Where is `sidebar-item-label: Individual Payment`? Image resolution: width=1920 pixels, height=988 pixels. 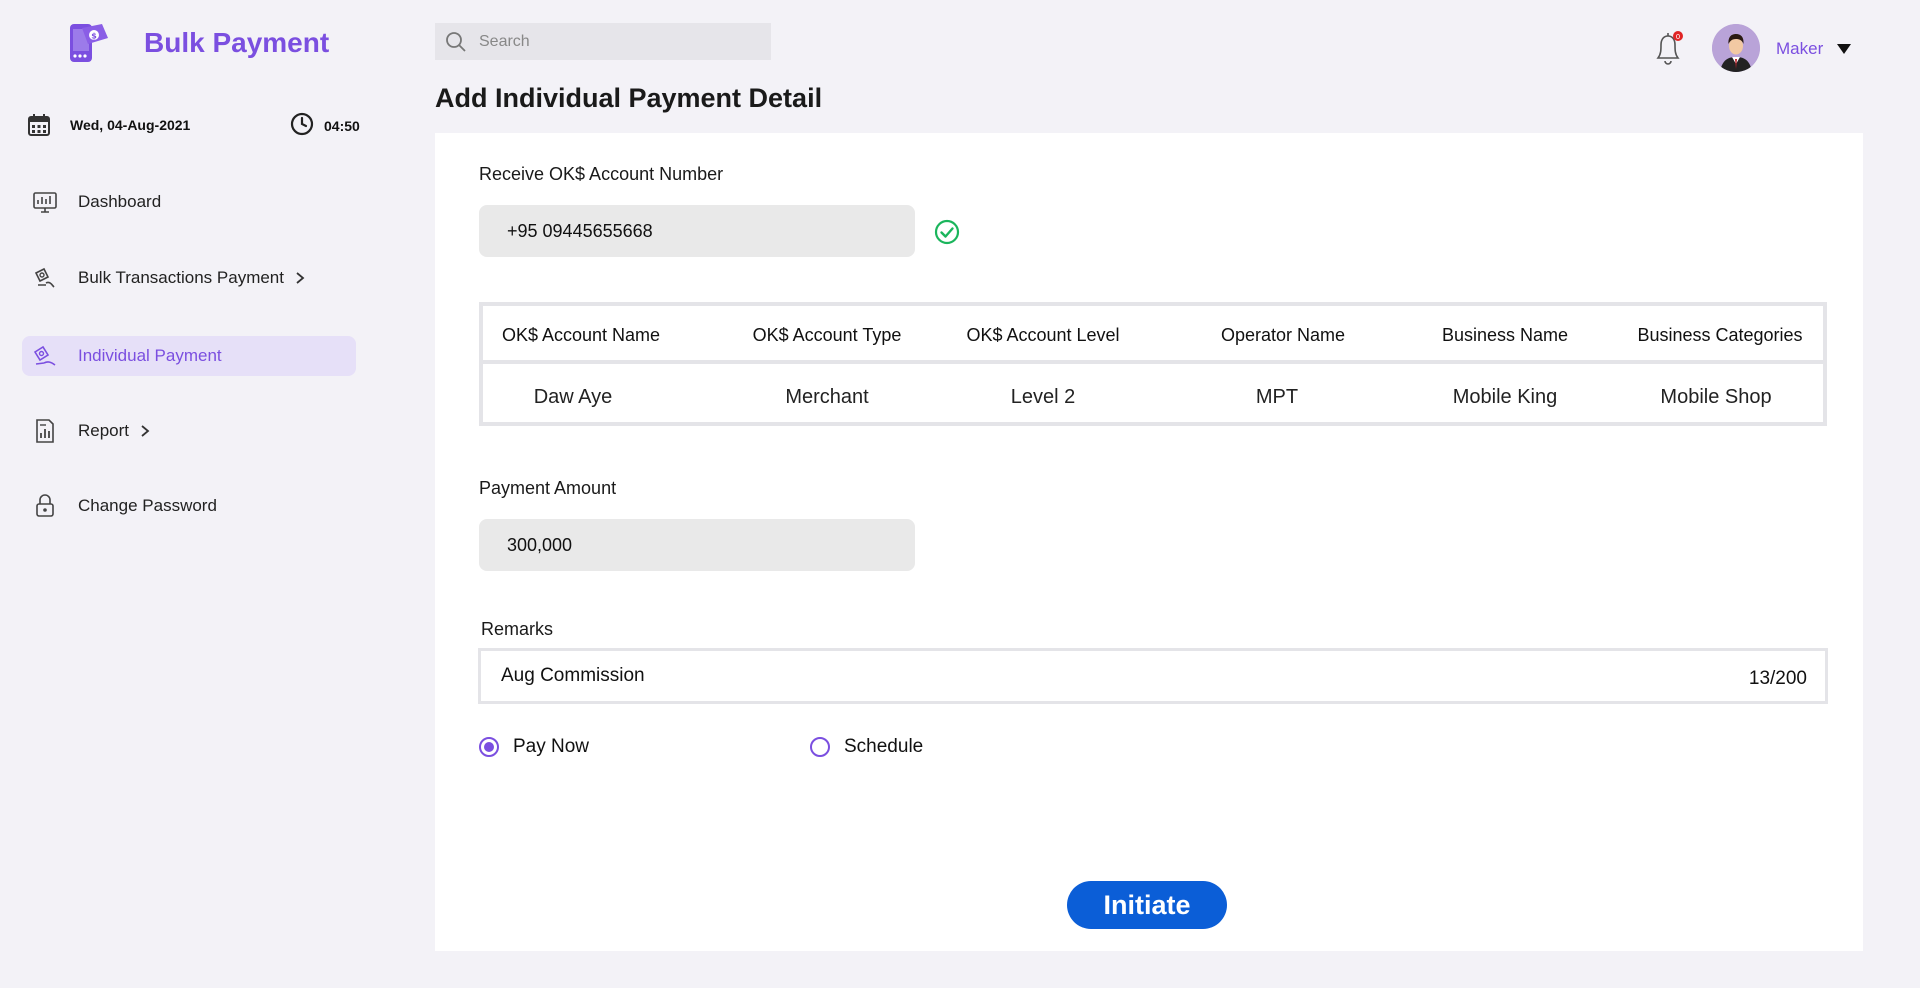 sidebar-item-label: Individual Payment is located at coordinates (150, 355).